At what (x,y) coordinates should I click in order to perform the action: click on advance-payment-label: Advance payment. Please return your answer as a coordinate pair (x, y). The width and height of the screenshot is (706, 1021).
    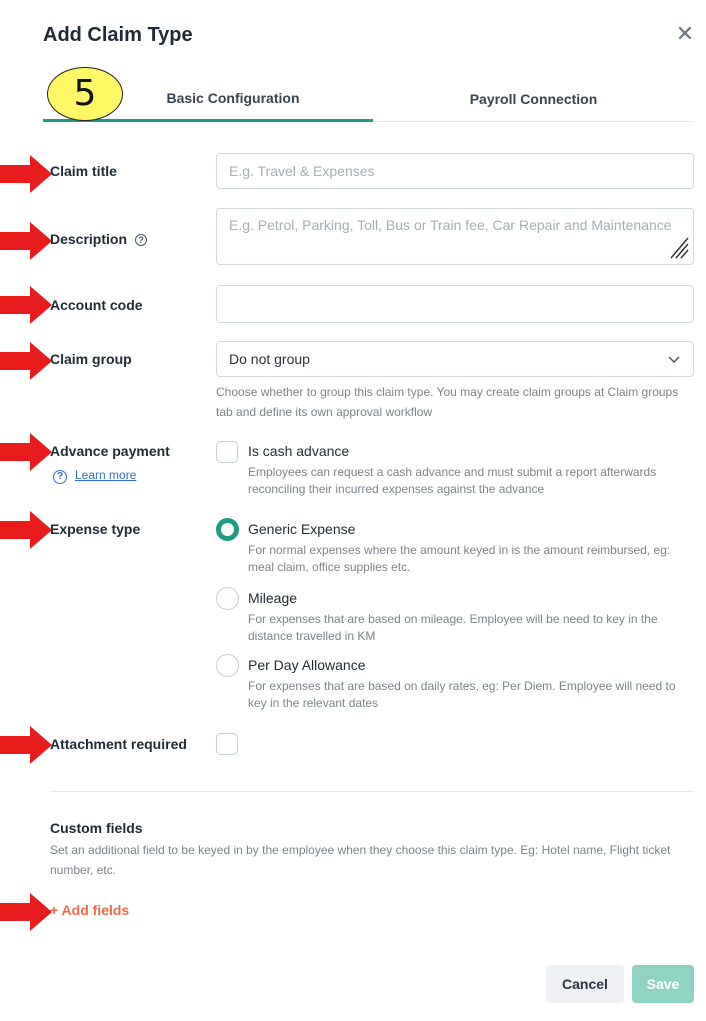
    Looking at the image, I should click on (110, 451).